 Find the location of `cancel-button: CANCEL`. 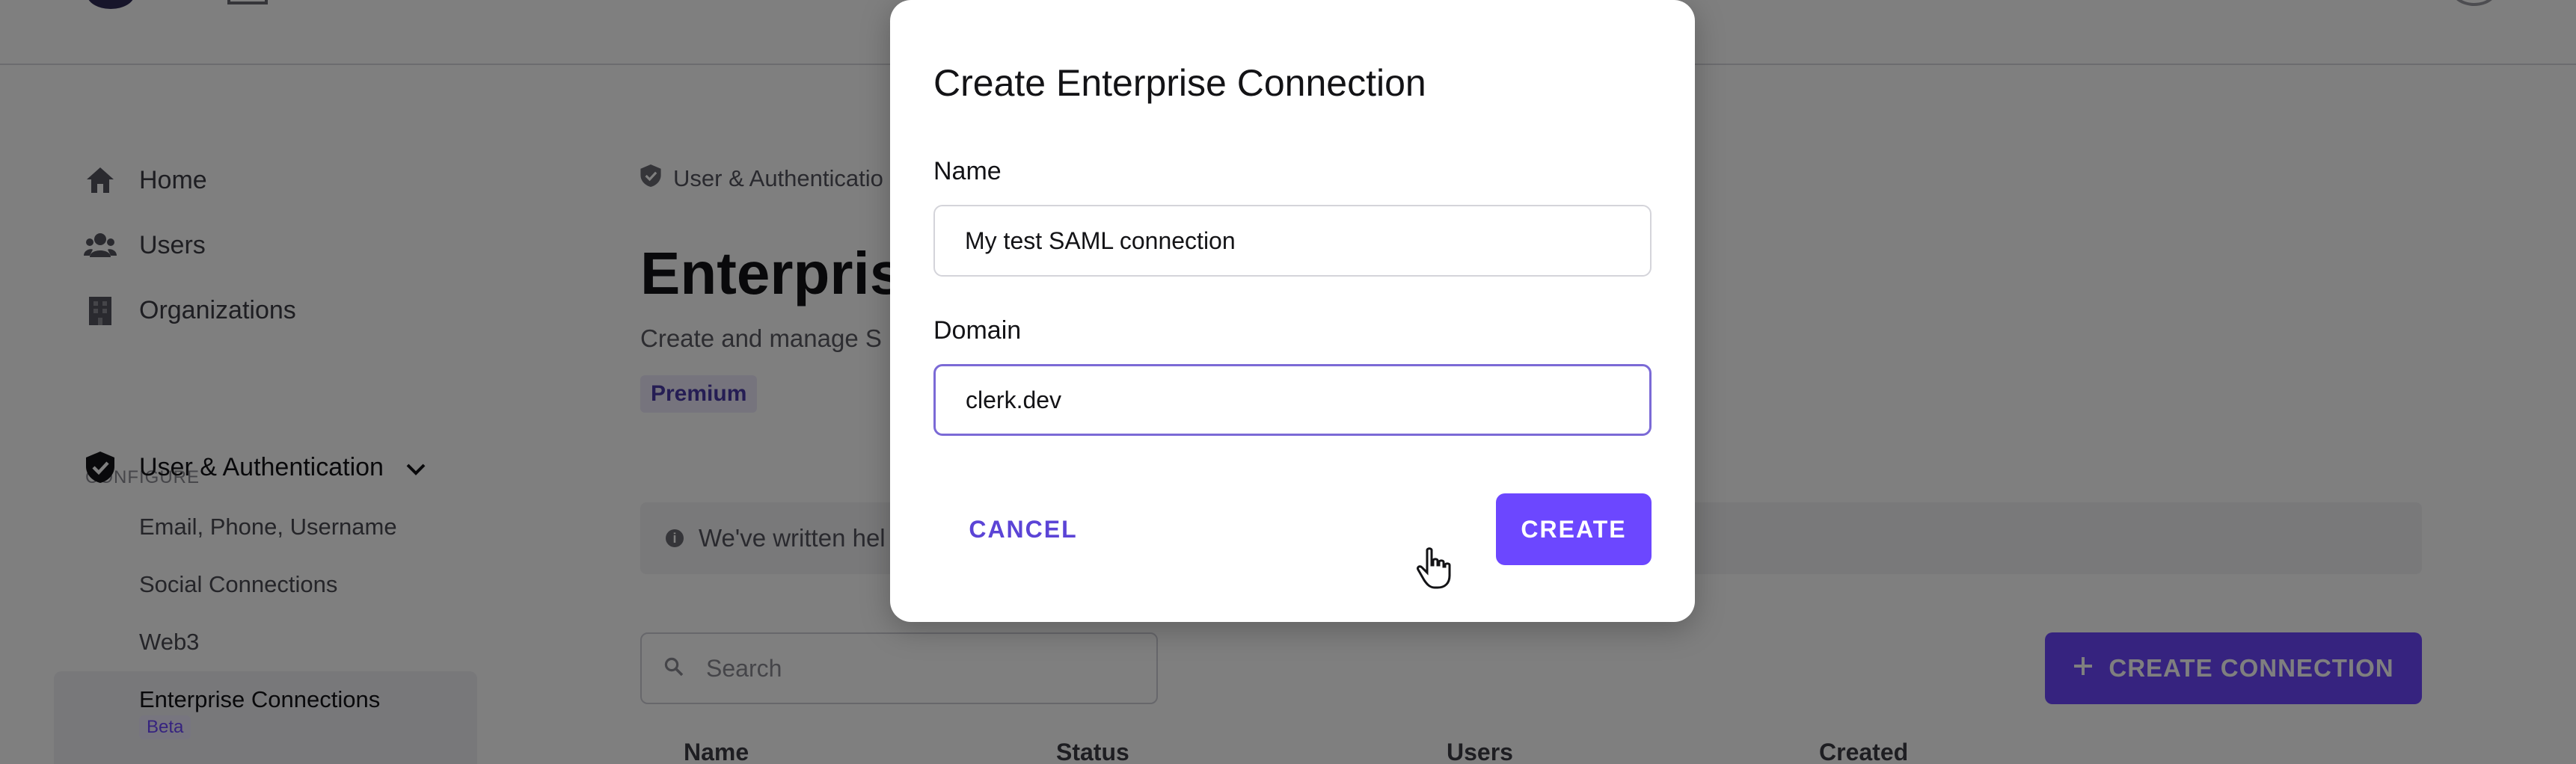

cancel-button: CANCEL is located at coordinates (1023, 529).